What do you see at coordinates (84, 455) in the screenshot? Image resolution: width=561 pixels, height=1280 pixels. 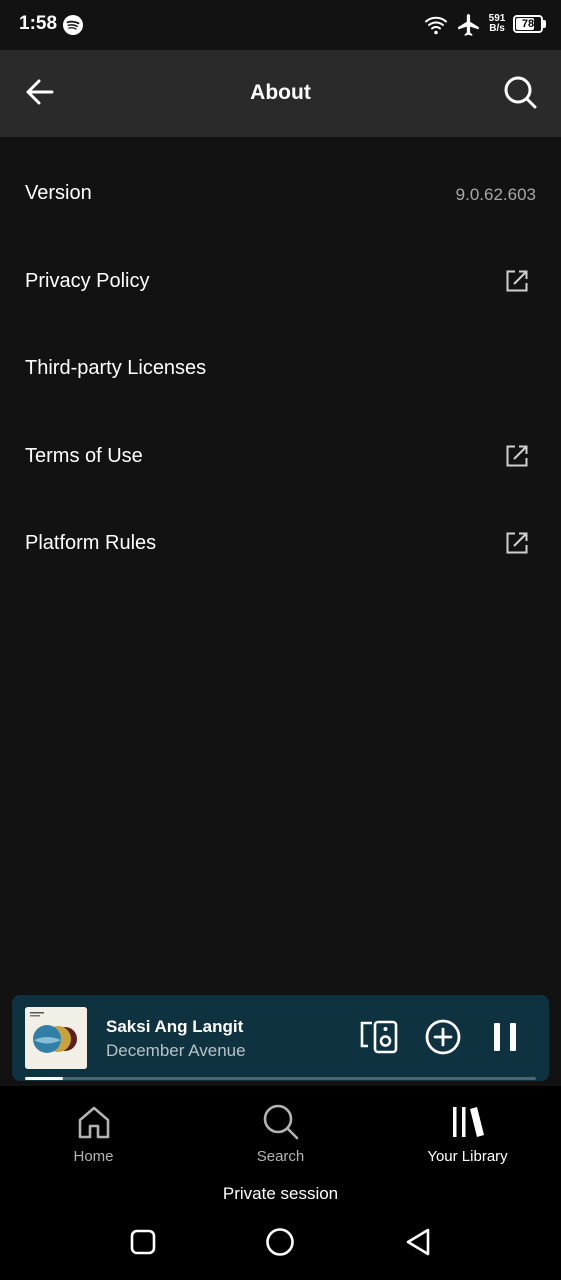 I see `row-label: Terms of Use` at bounding box center [84, 455].